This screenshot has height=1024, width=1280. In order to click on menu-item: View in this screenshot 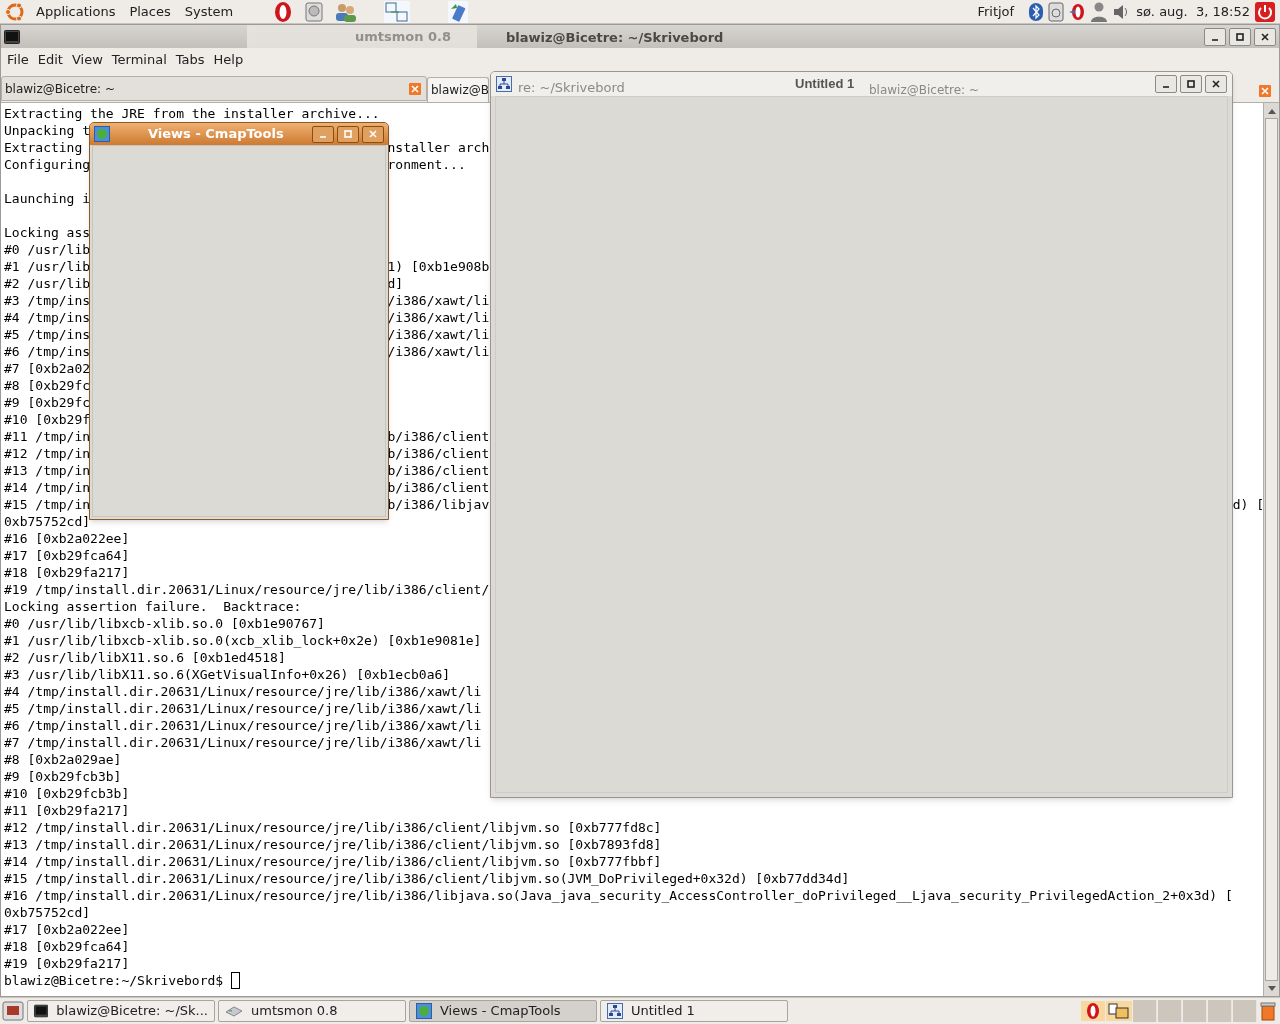, I will do `click(87, 60)`.